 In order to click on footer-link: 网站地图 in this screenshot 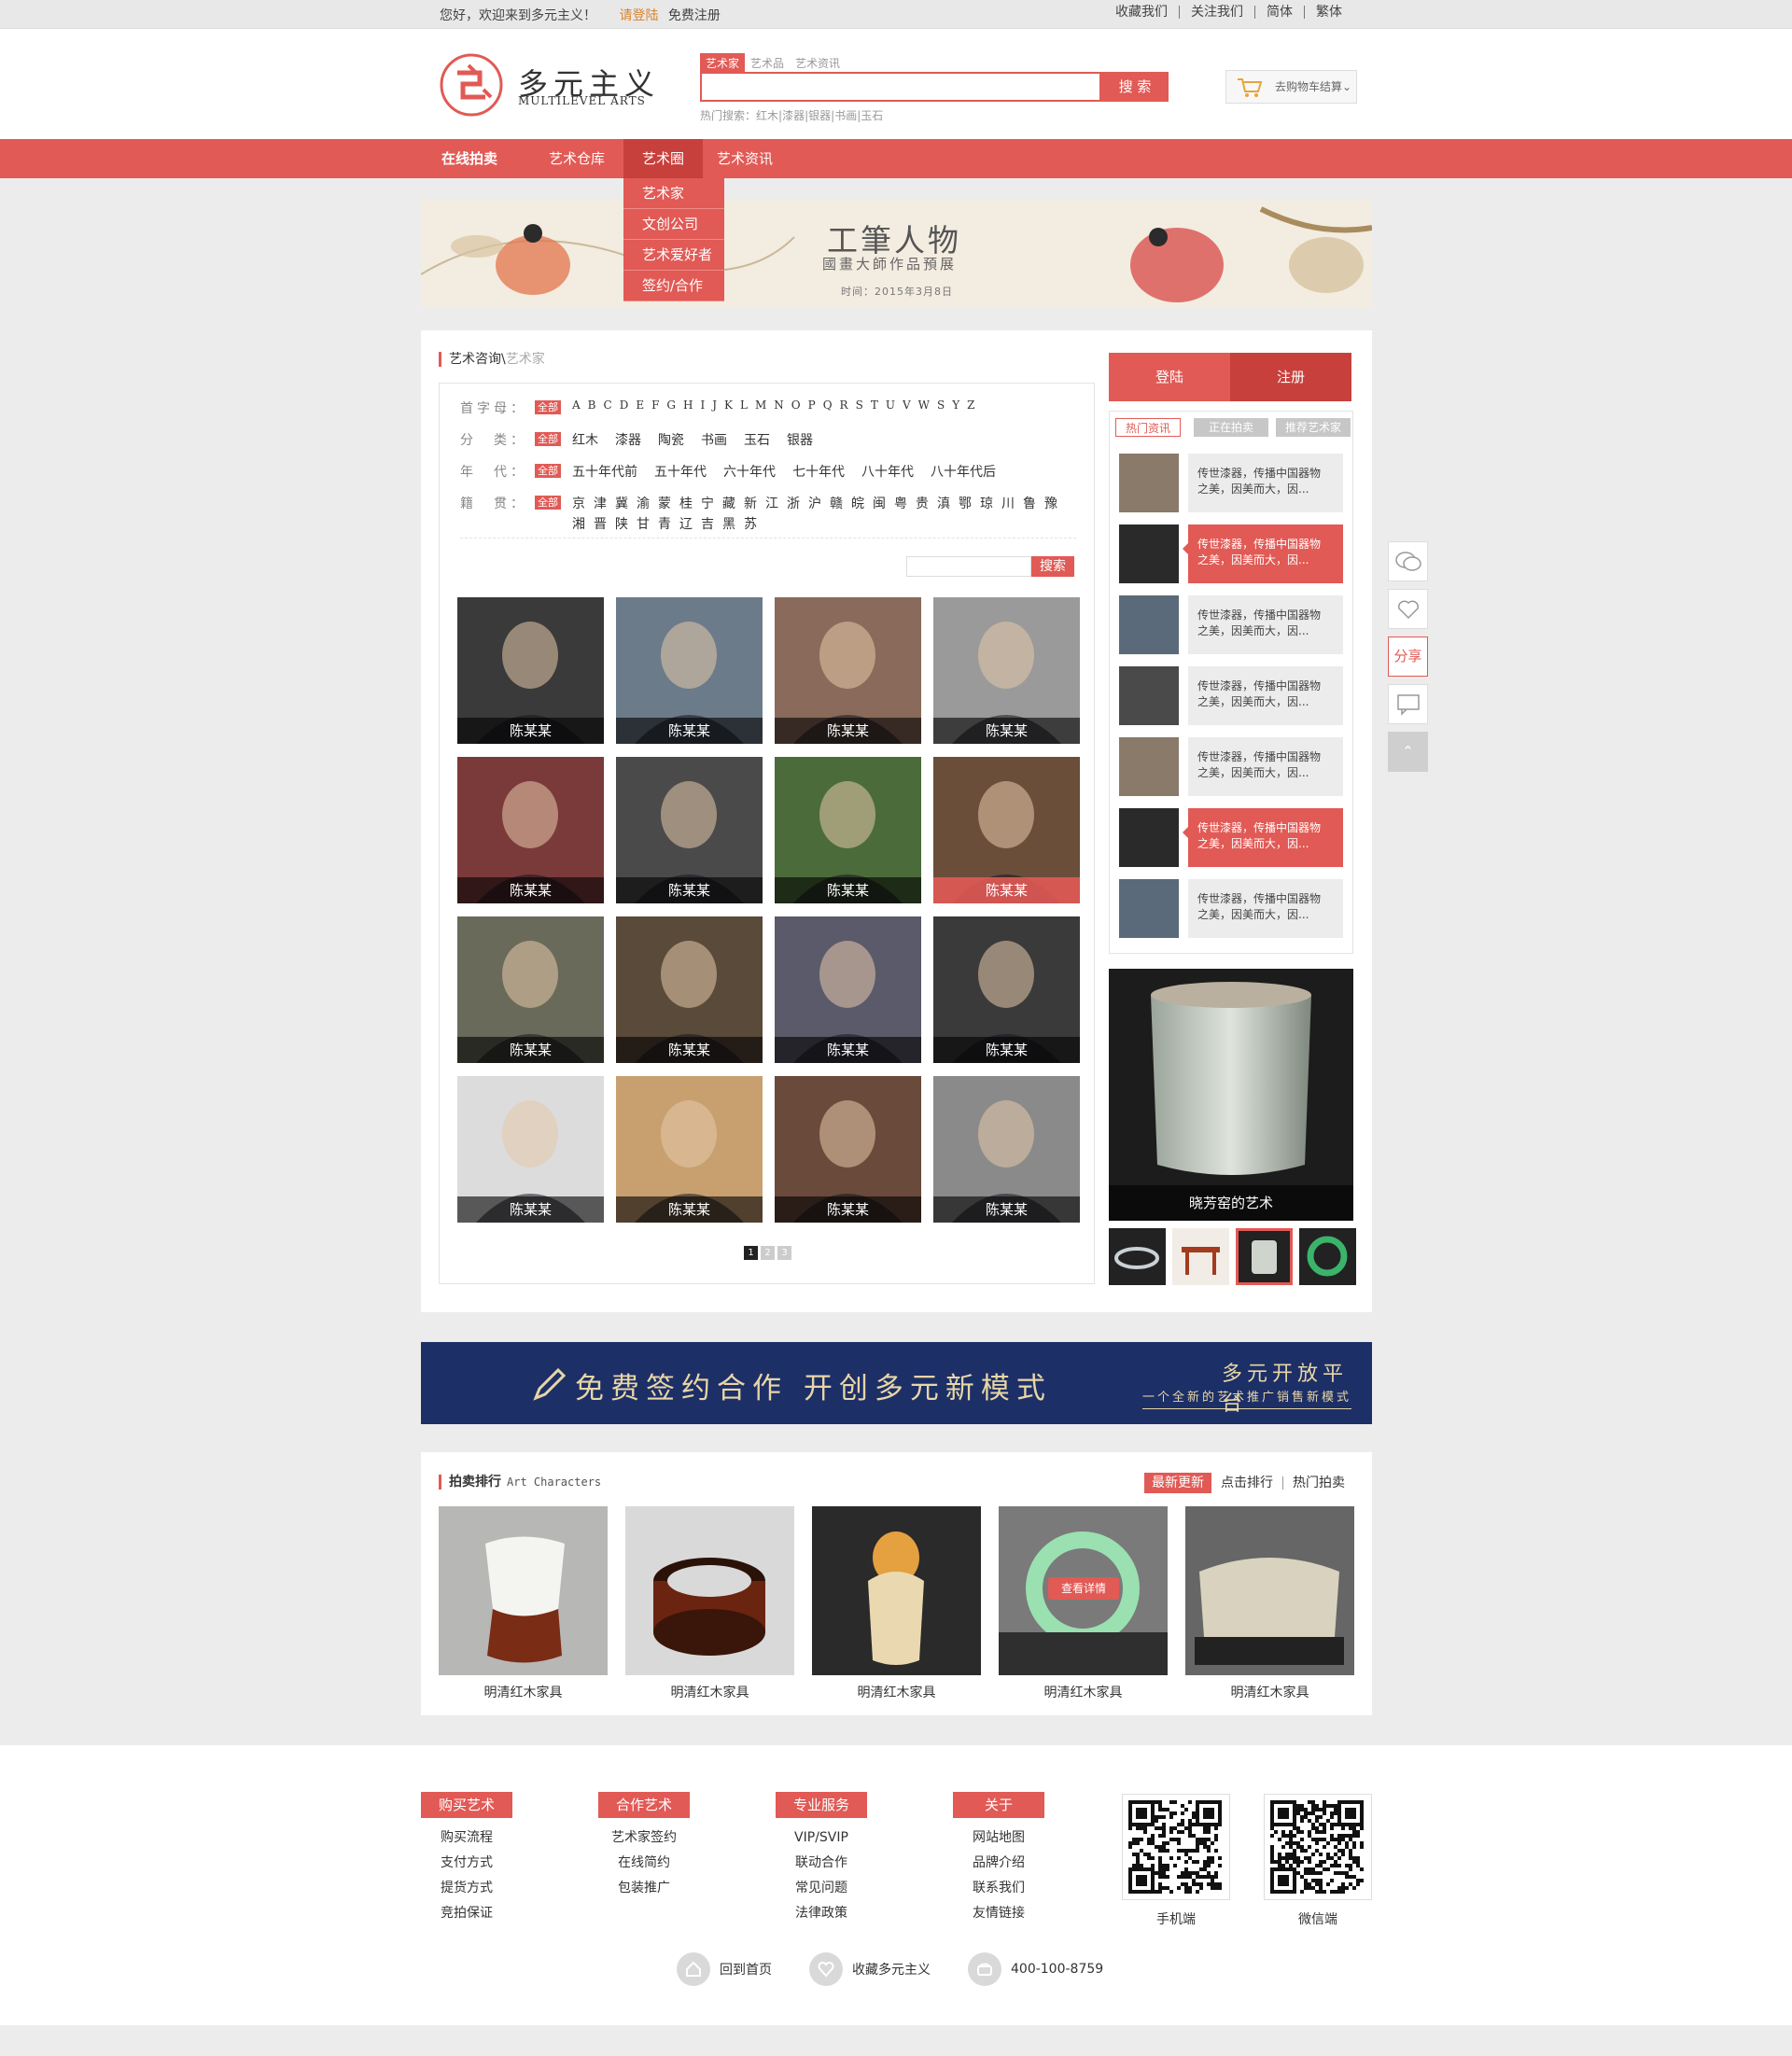, I will do `click(998, 1838)`.